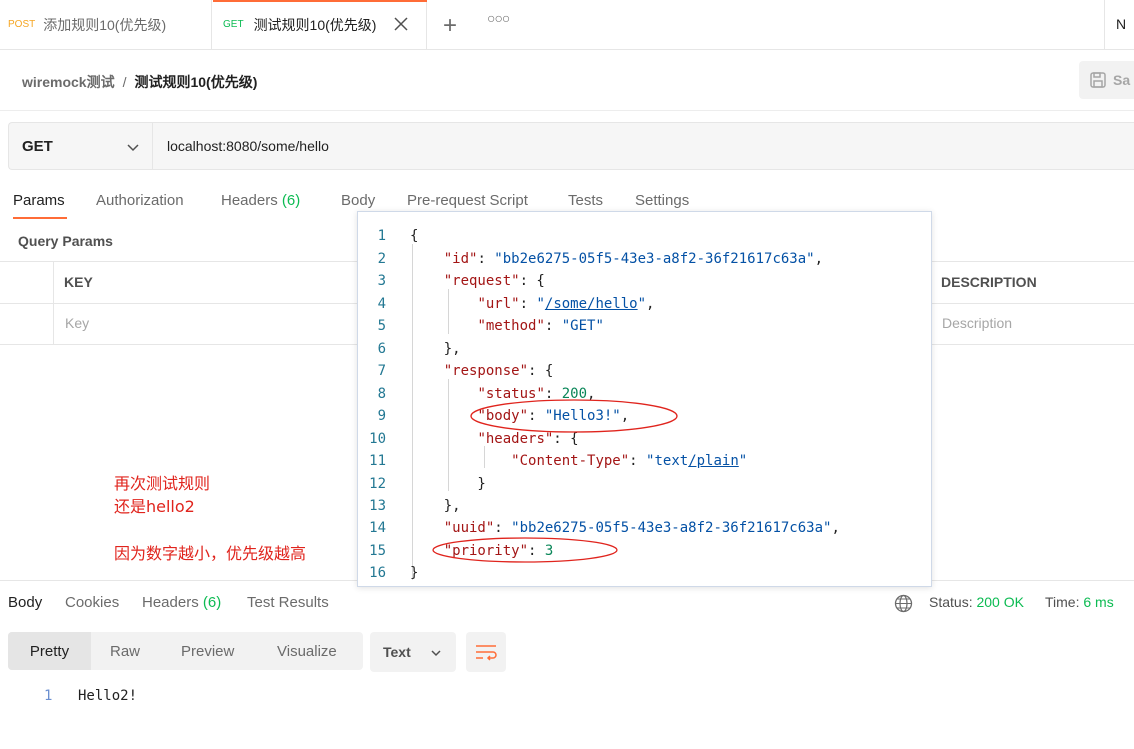  I want to click on format-value: Text, so click(397, 652).